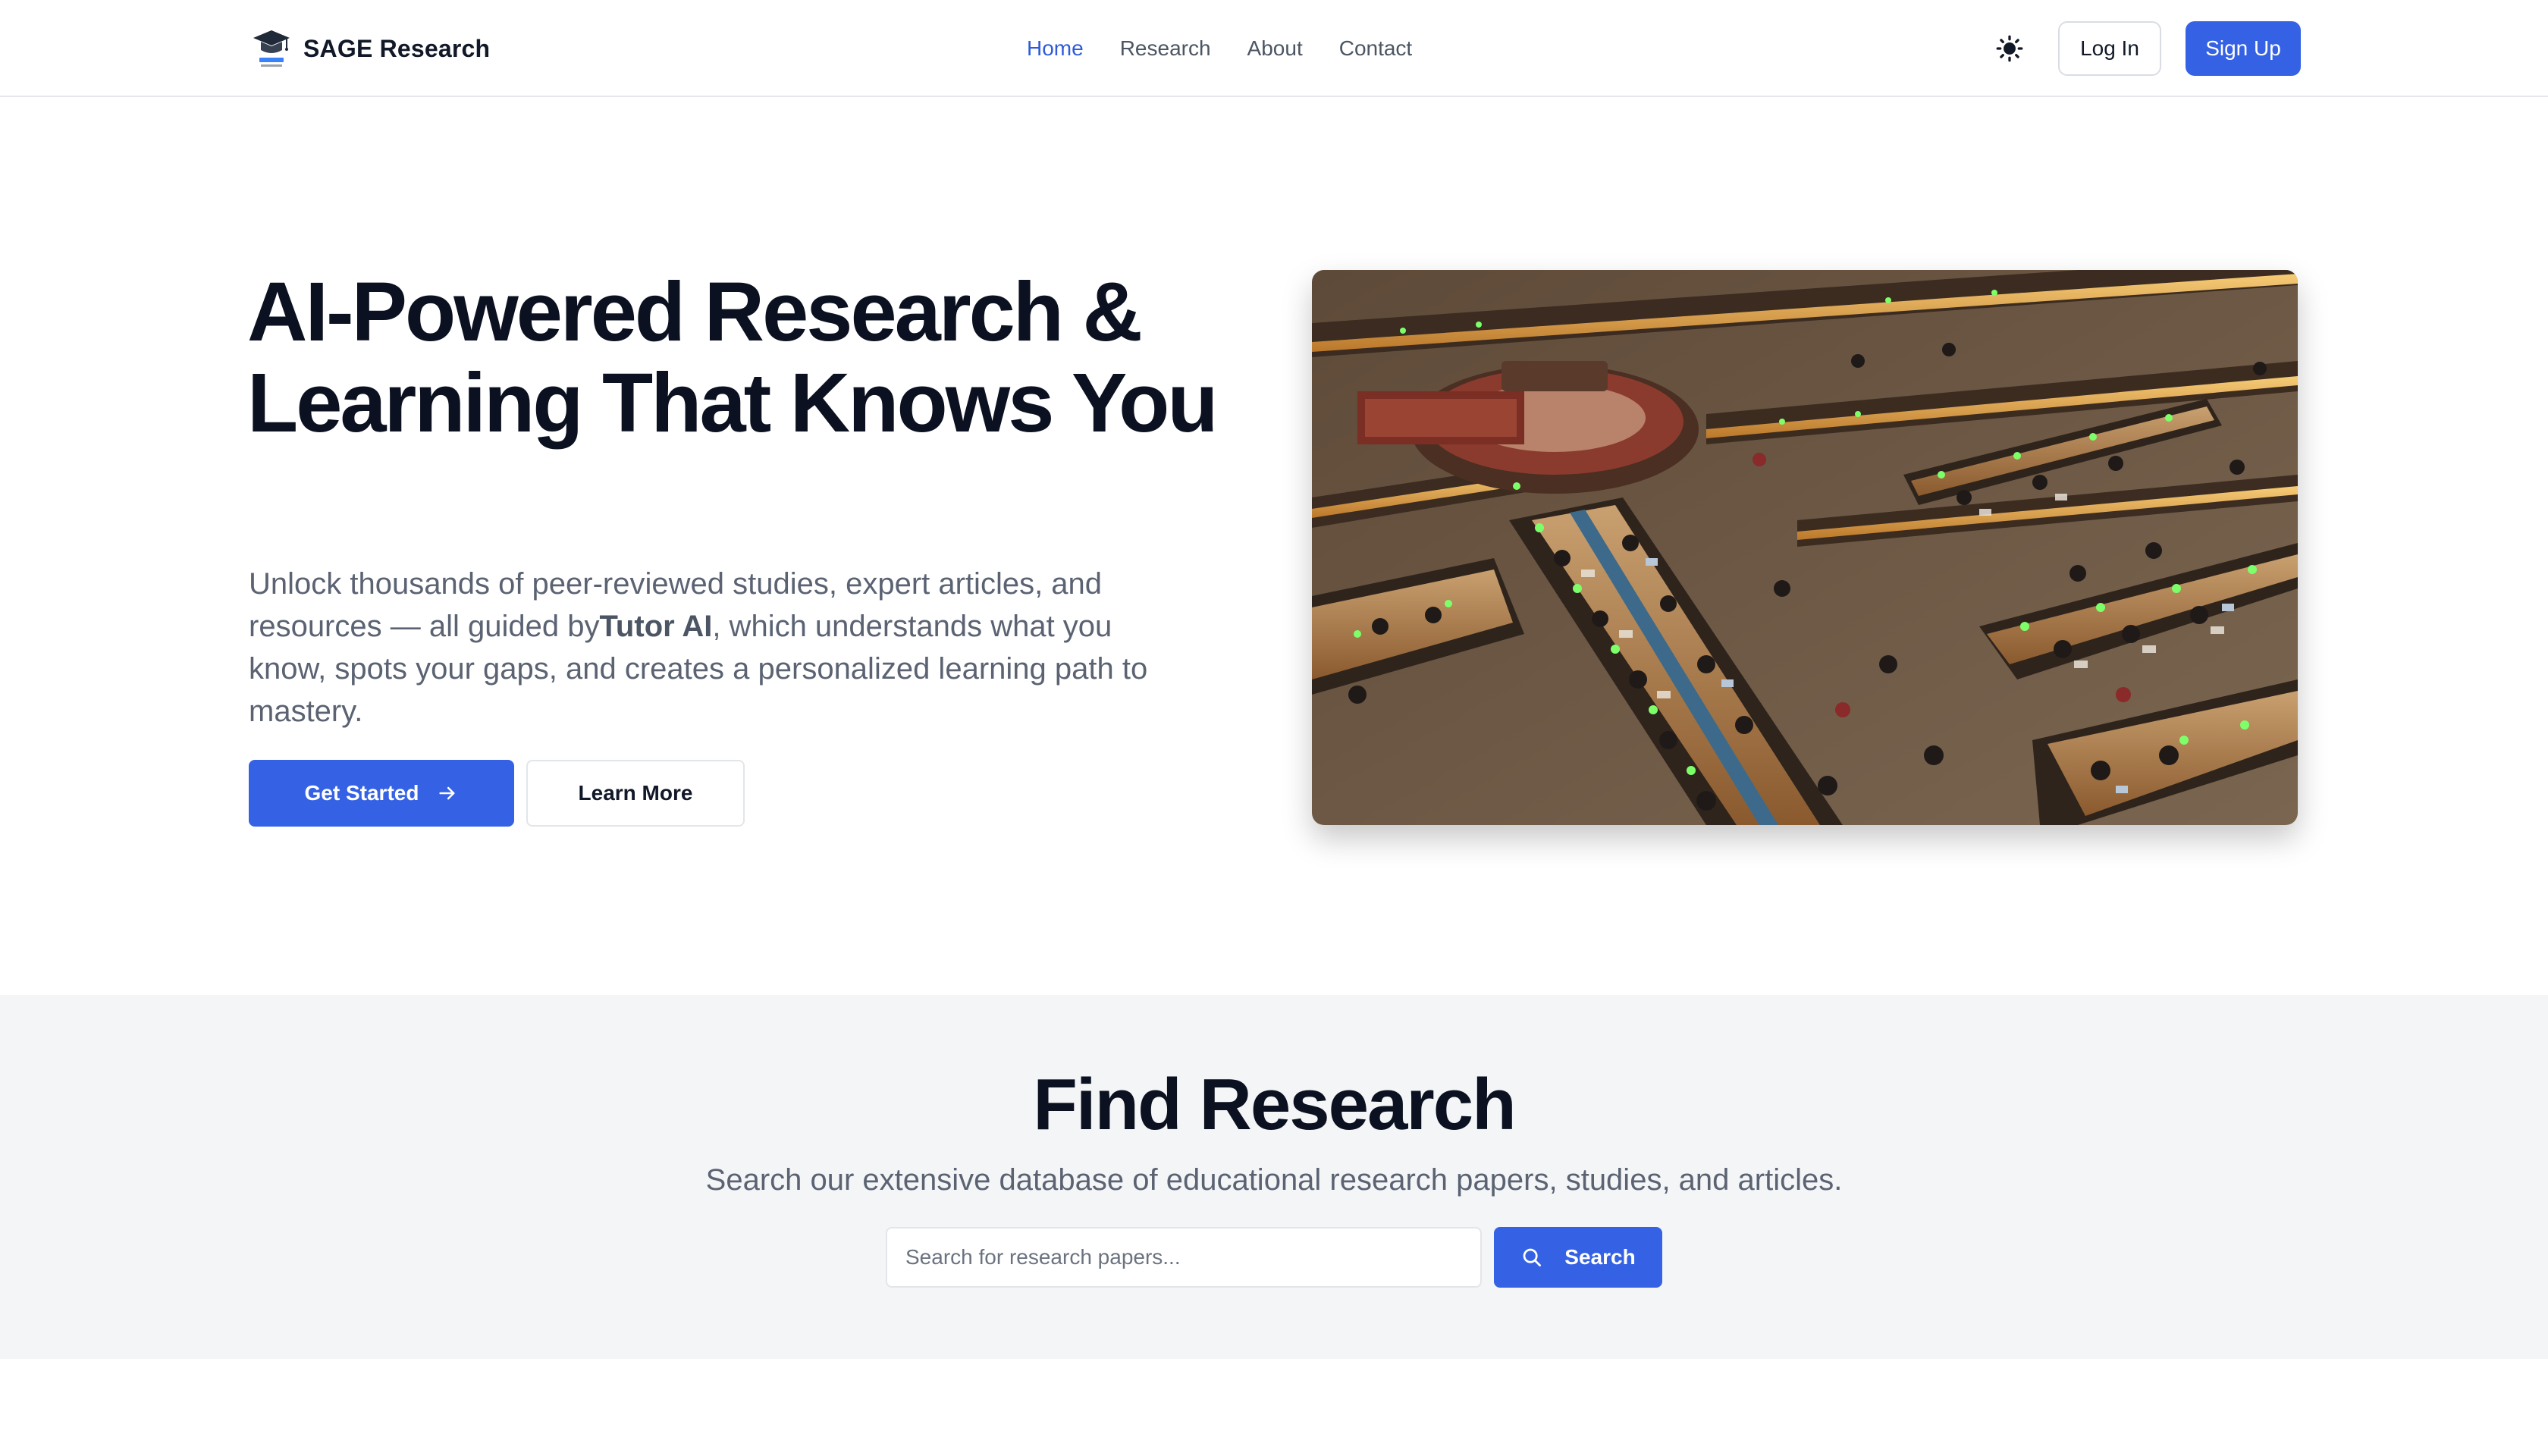 Image resolution: width=2548 pixels, height=1456 pixels. I want to click on learn-more-button: Learn More, so click(635, 793).